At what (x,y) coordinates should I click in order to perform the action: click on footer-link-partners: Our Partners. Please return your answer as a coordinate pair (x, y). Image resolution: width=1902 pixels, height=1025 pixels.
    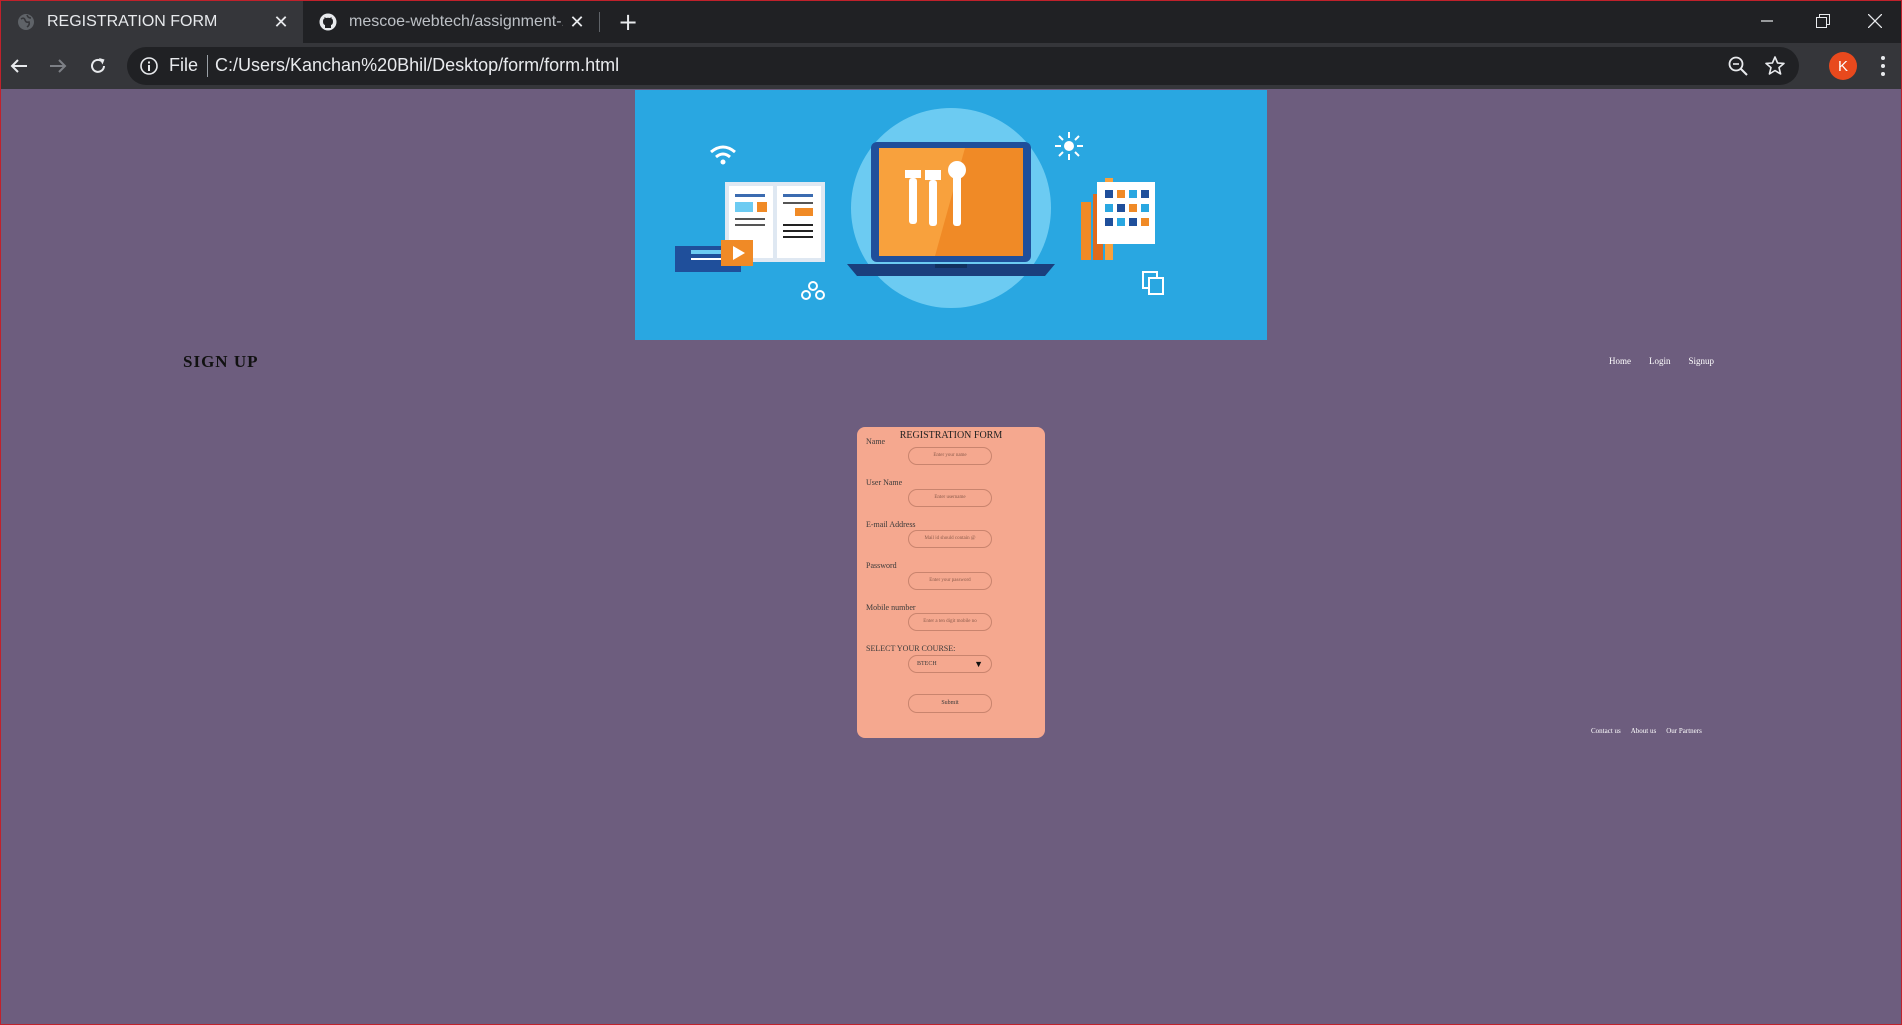
    Looking at the image, I should click on (1684, 731).